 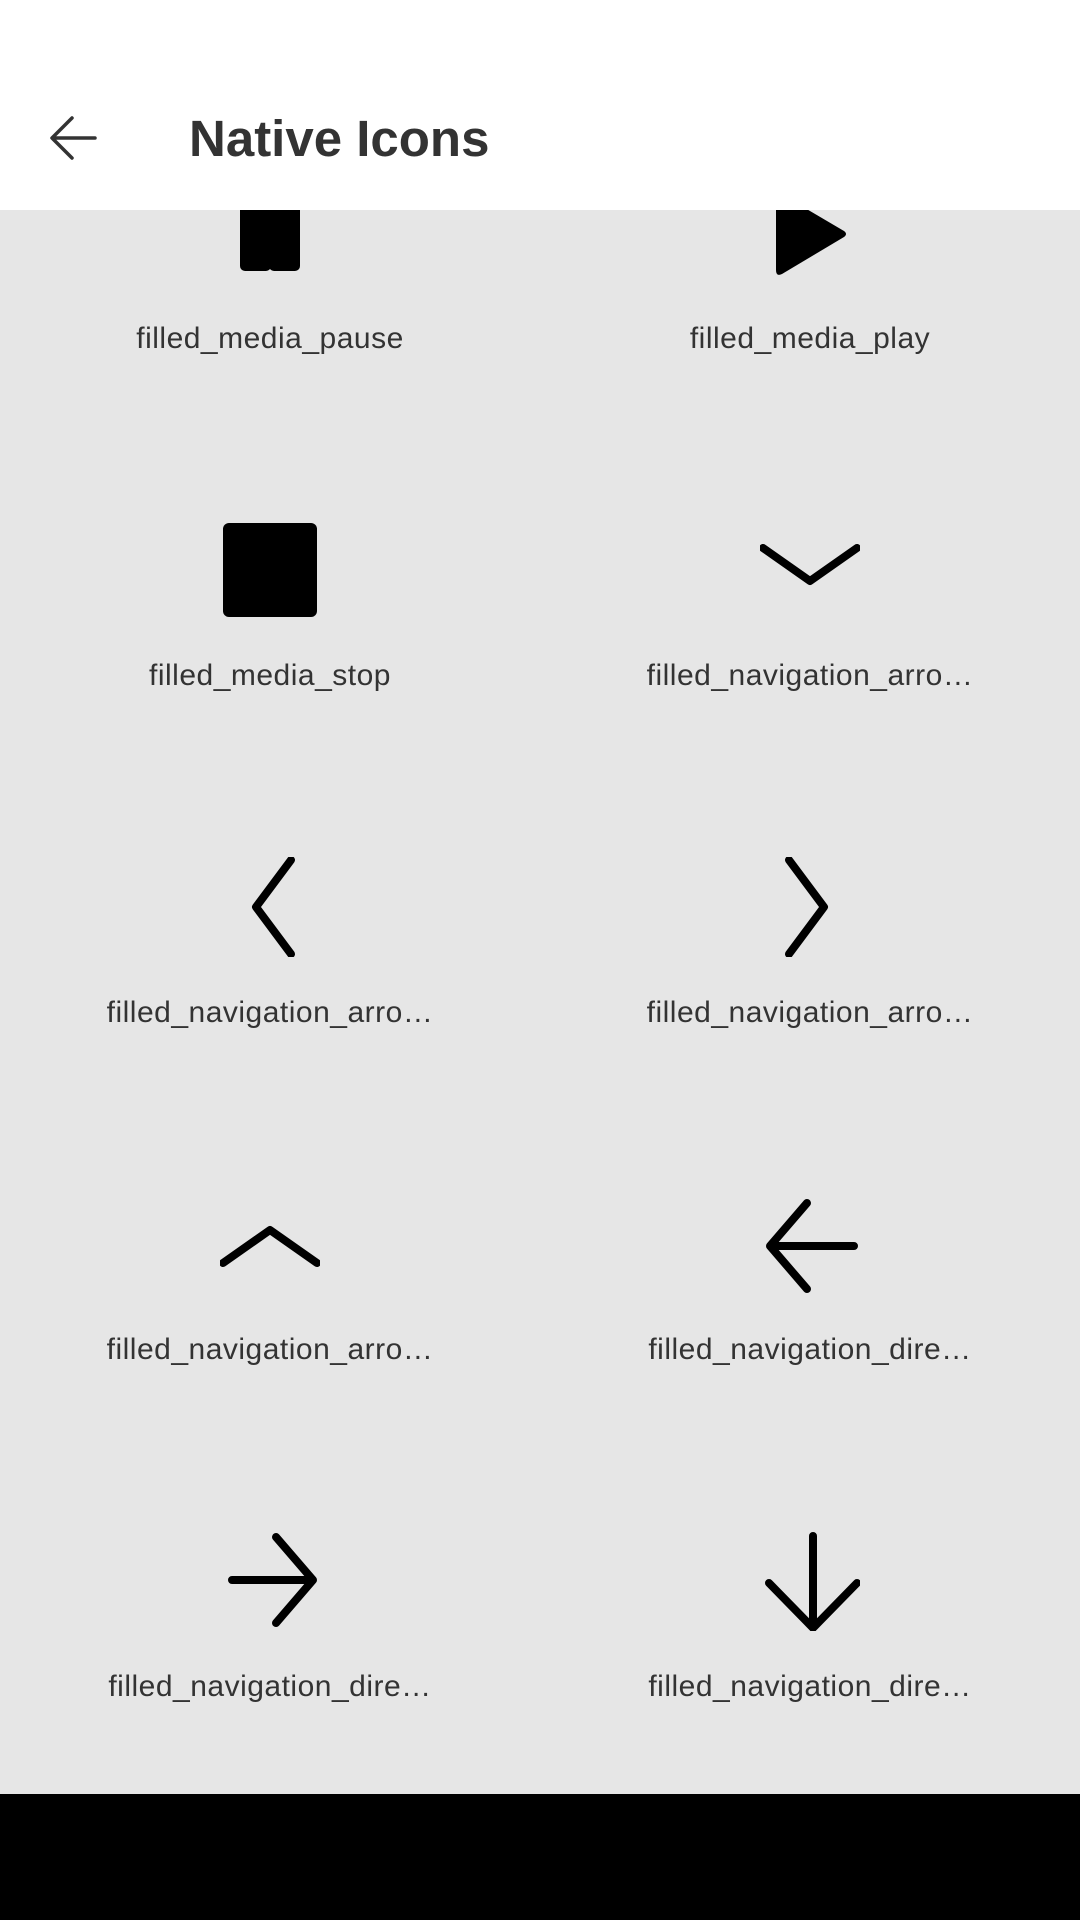 I want to click on icon-tile-media-stop: filled_media_stop, so click(x=270, y=595).